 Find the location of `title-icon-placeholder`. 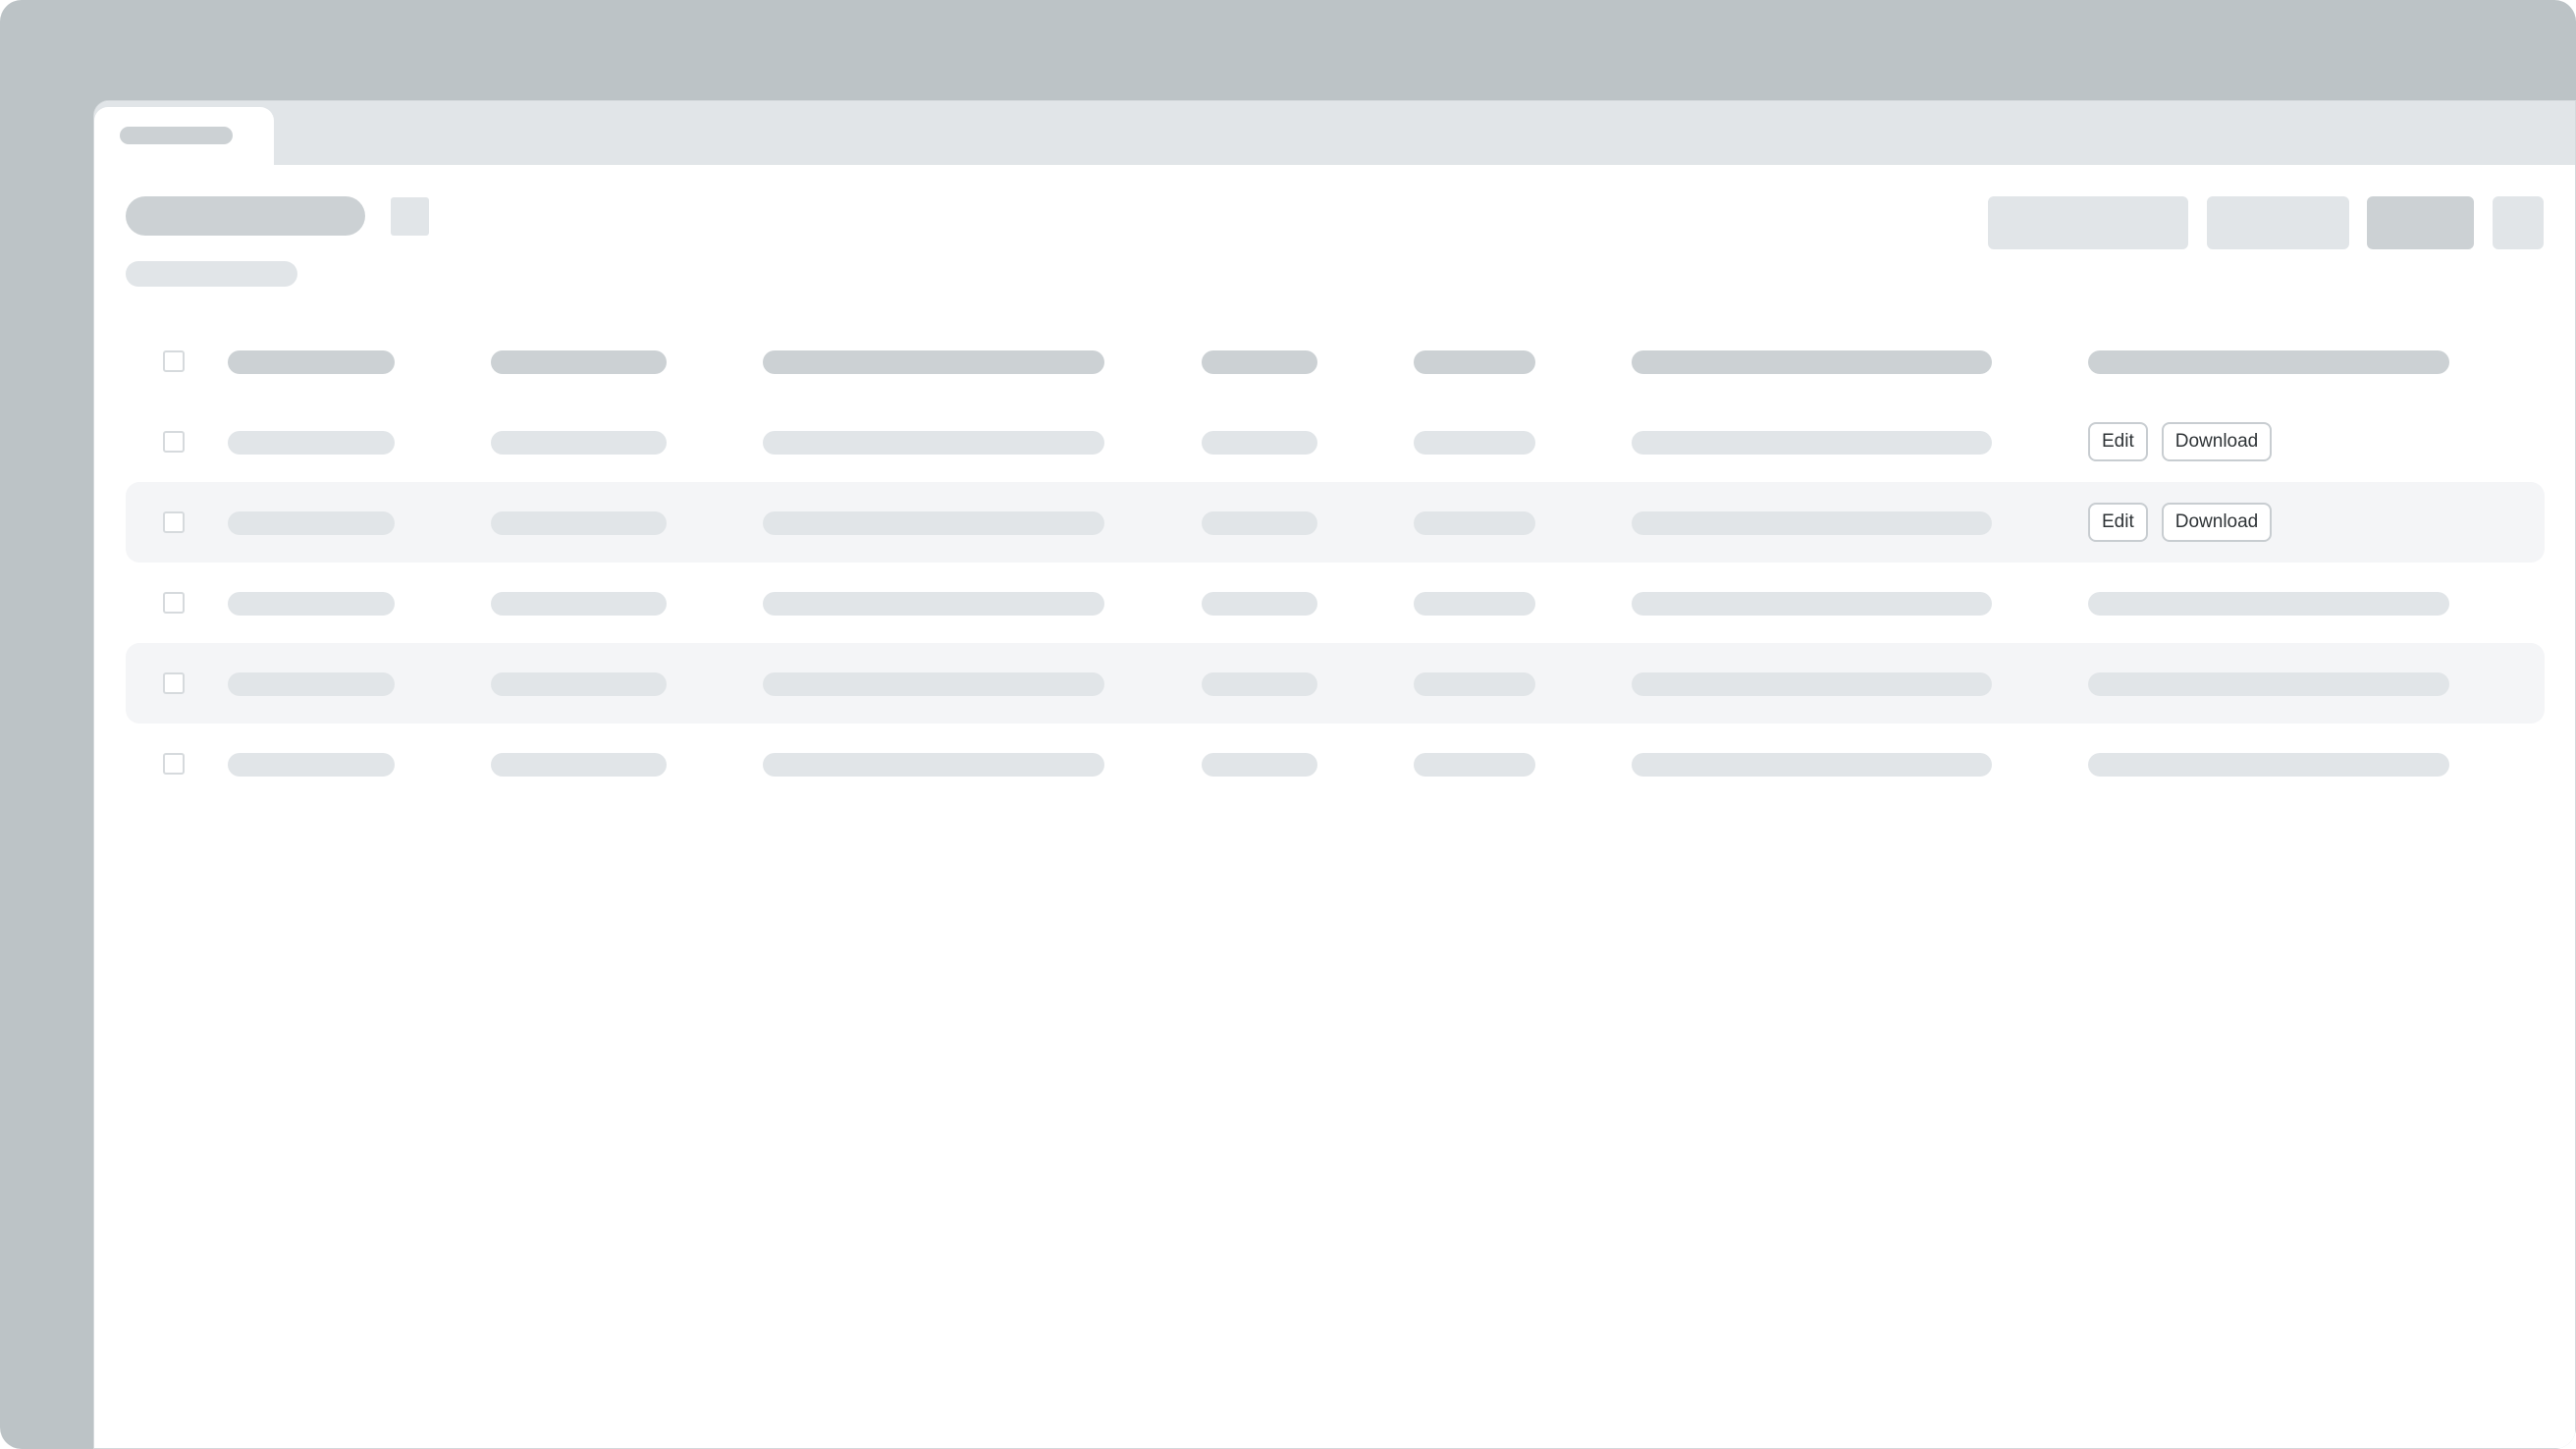

title-icon-placeholder is located at coordinates (410, 216).